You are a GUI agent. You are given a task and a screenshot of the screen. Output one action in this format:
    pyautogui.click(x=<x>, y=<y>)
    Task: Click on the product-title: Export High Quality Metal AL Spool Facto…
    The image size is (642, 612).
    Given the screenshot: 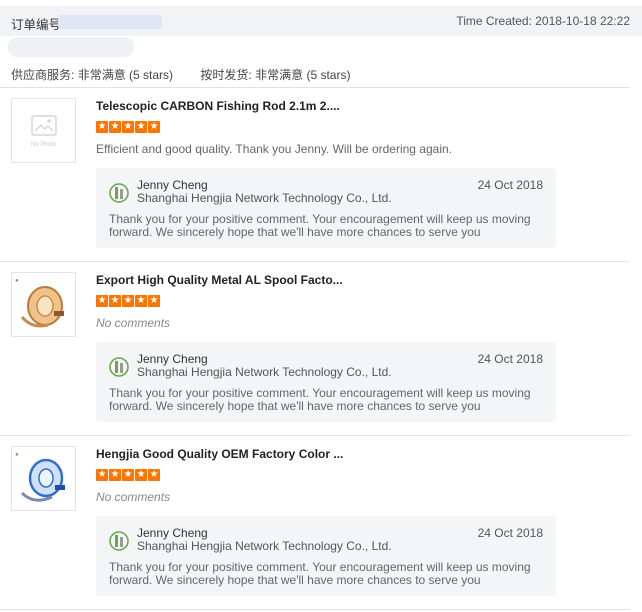 What is the action you would take?
    pyautogui.click(x=219, y=280)
    